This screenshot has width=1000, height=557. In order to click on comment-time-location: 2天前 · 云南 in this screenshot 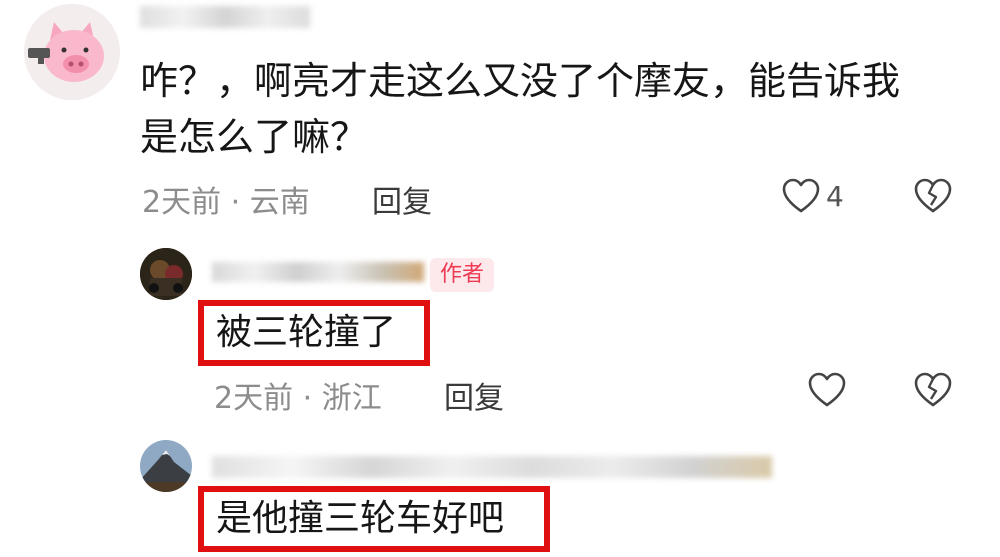, I will do `click(226, 202)`.